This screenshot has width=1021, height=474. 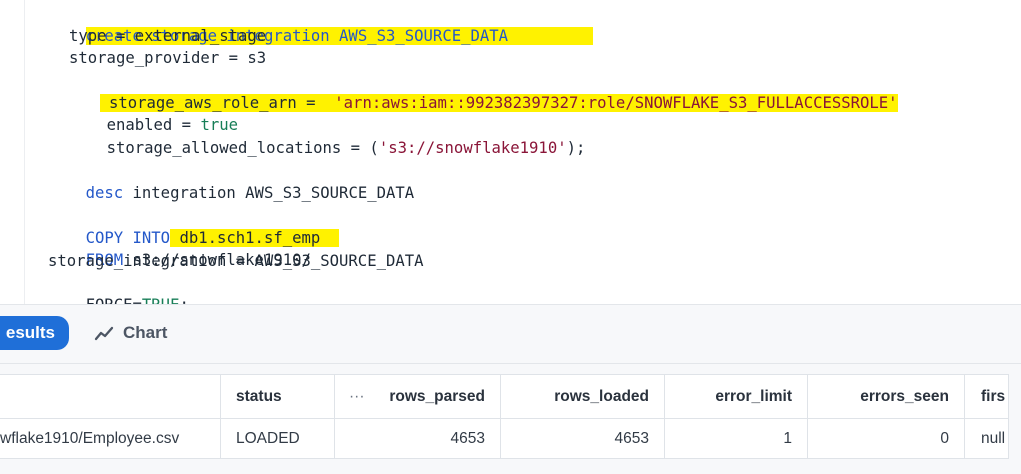 I want to click on header-first: firs, so click(x=986, y=396).